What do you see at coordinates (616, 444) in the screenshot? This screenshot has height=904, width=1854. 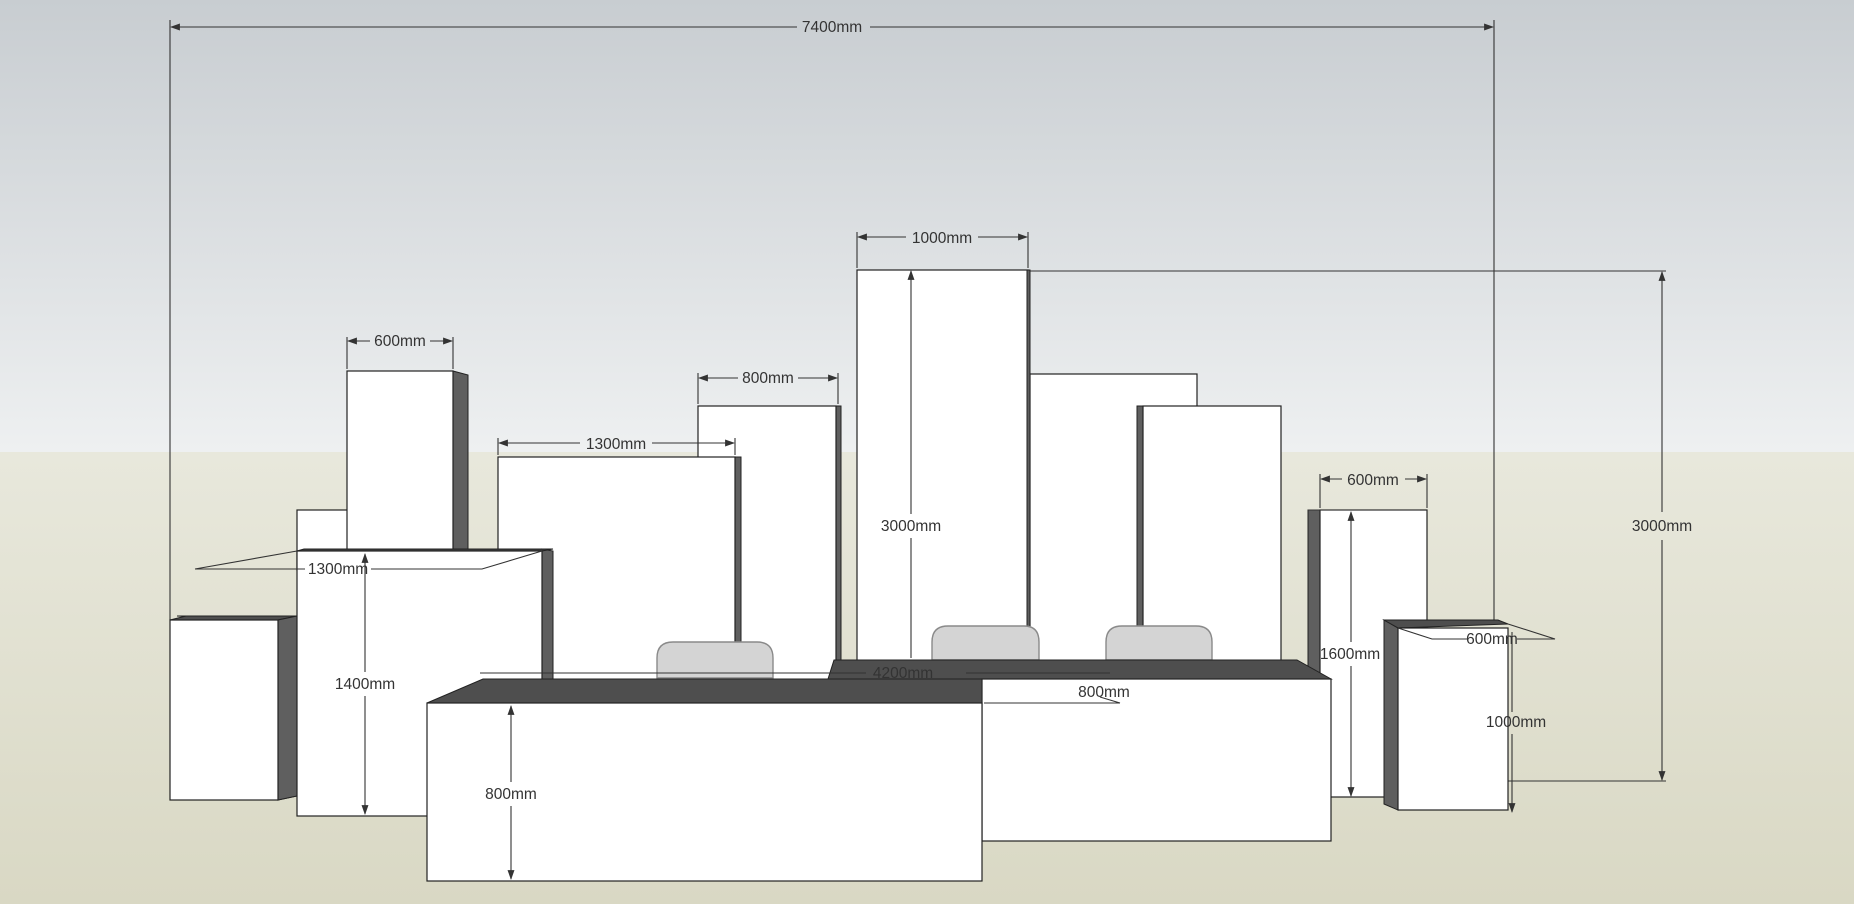 I see `left-wide-panel-width-label: 1300mm` at bounding box center [616, 444].